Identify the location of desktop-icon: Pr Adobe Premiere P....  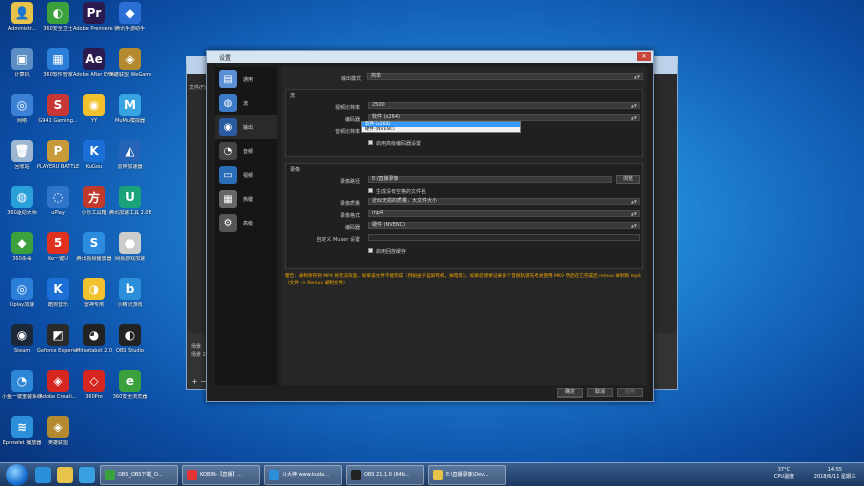
(94, 23).